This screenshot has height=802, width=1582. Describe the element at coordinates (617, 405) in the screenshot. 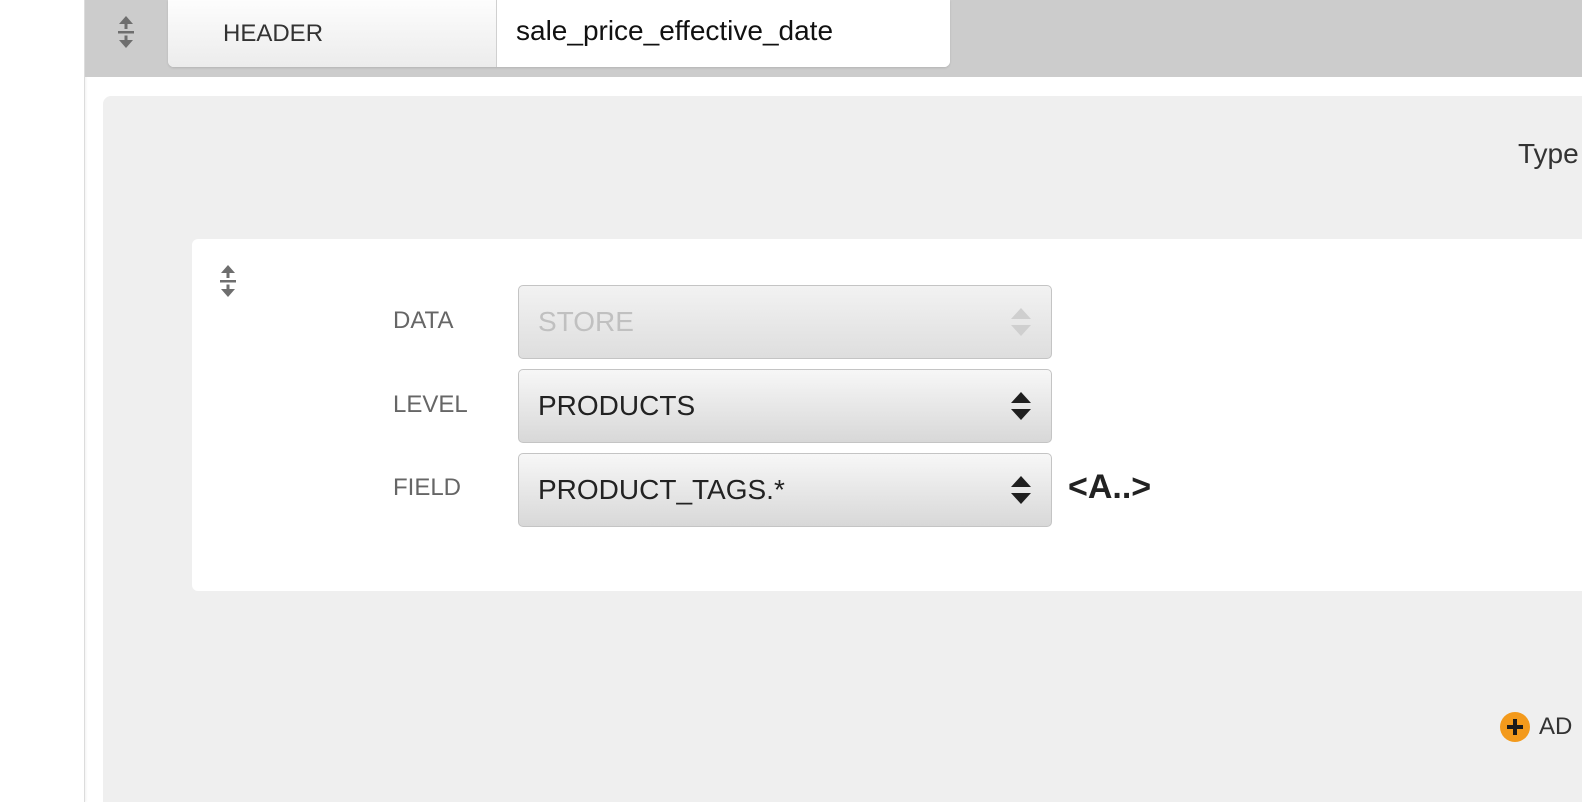

I see `level-select-value: PRODUCTS` at that location.